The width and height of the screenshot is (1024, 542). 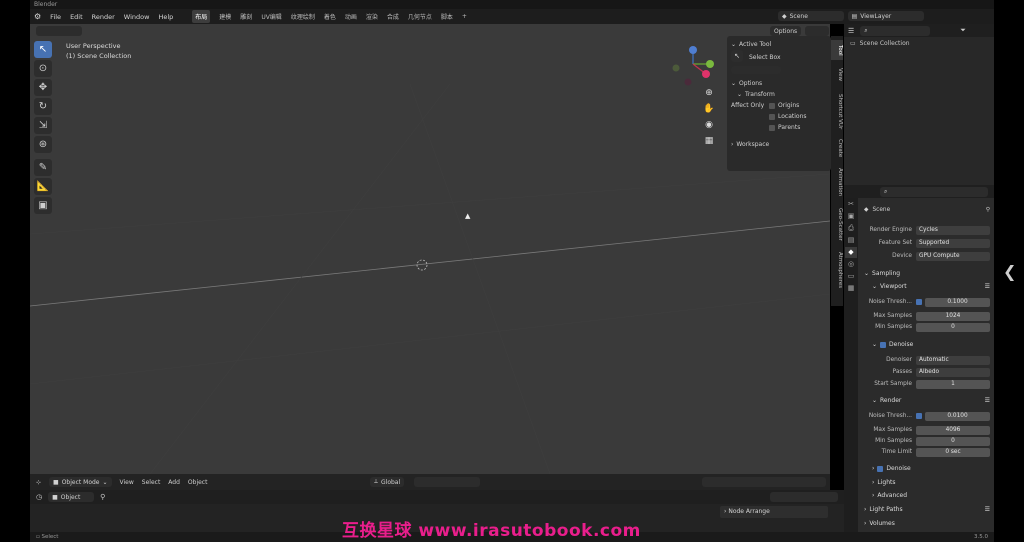 What do you see at coordinates (837, 75) in the screenshot?
I see `vtab-view: View` at bounding box center [837, 75].